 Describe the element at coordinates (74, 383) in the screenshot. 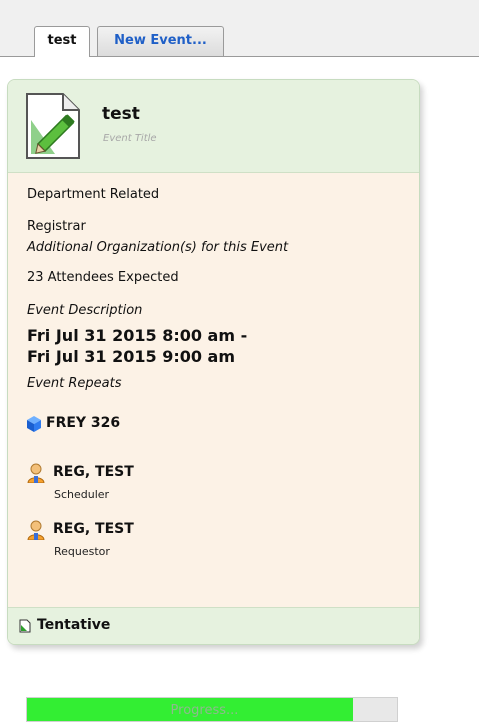

I see `event-repeats-caption: Event Repeats` at that location.